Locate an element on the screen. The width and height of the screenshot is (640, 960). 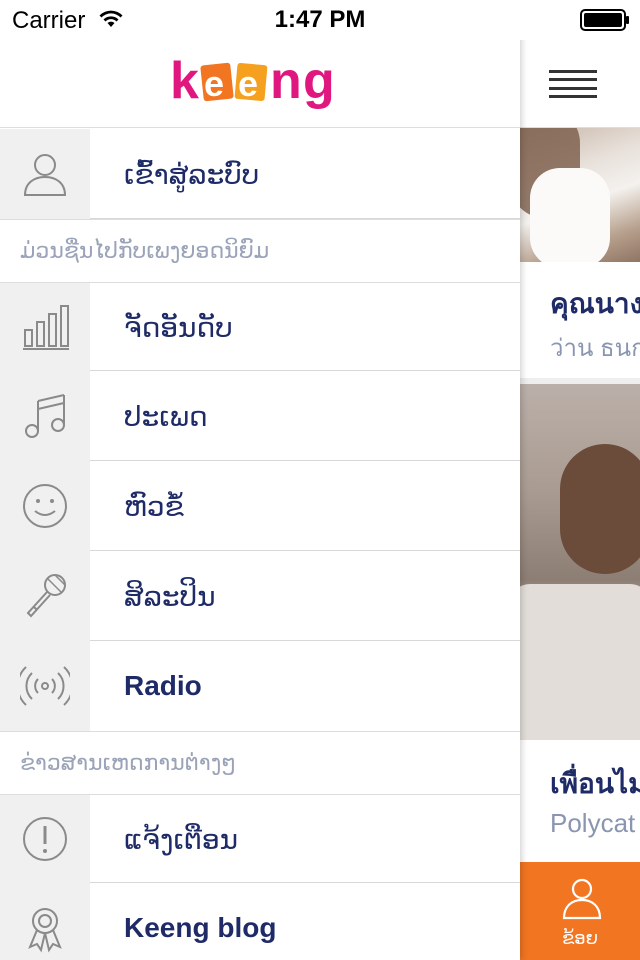
profile-tab-label: ຂ້ອຍ is located at coordinates (580, 938).